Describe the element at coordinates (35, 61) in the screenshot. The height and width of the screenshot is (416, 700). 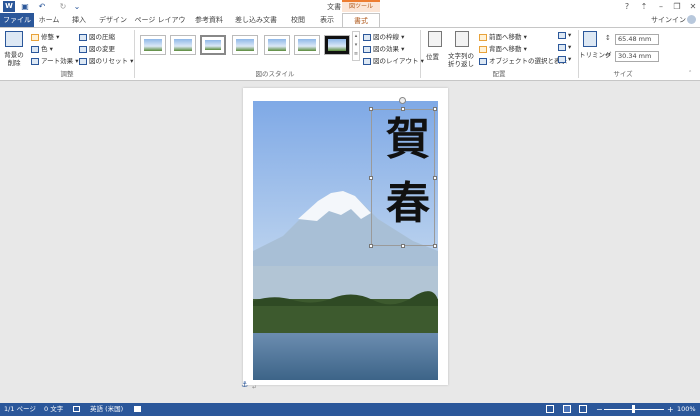
I see `artistic-effects-icon` at that location.